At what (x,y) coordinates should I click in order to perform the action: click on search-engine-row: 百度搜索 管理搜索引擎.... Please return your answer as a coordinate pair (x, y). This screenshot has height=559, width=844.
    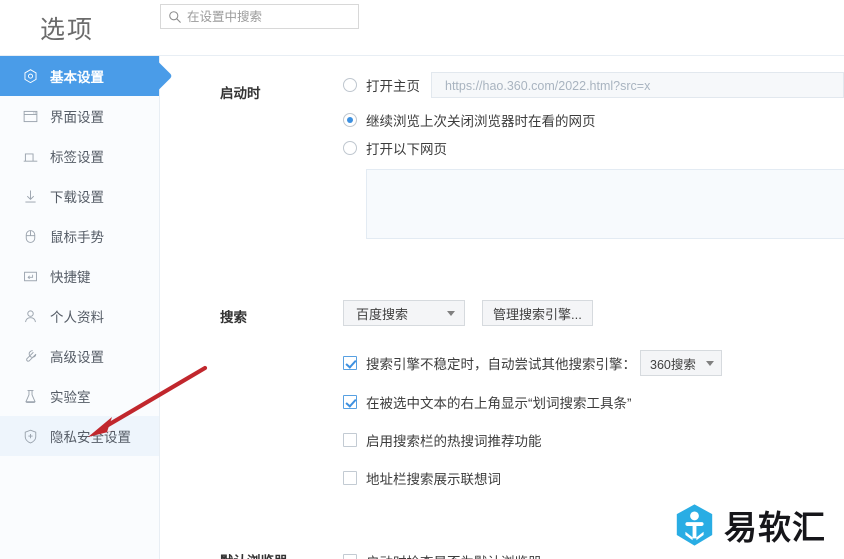
    Looking at the image, I should click on (593, 313).